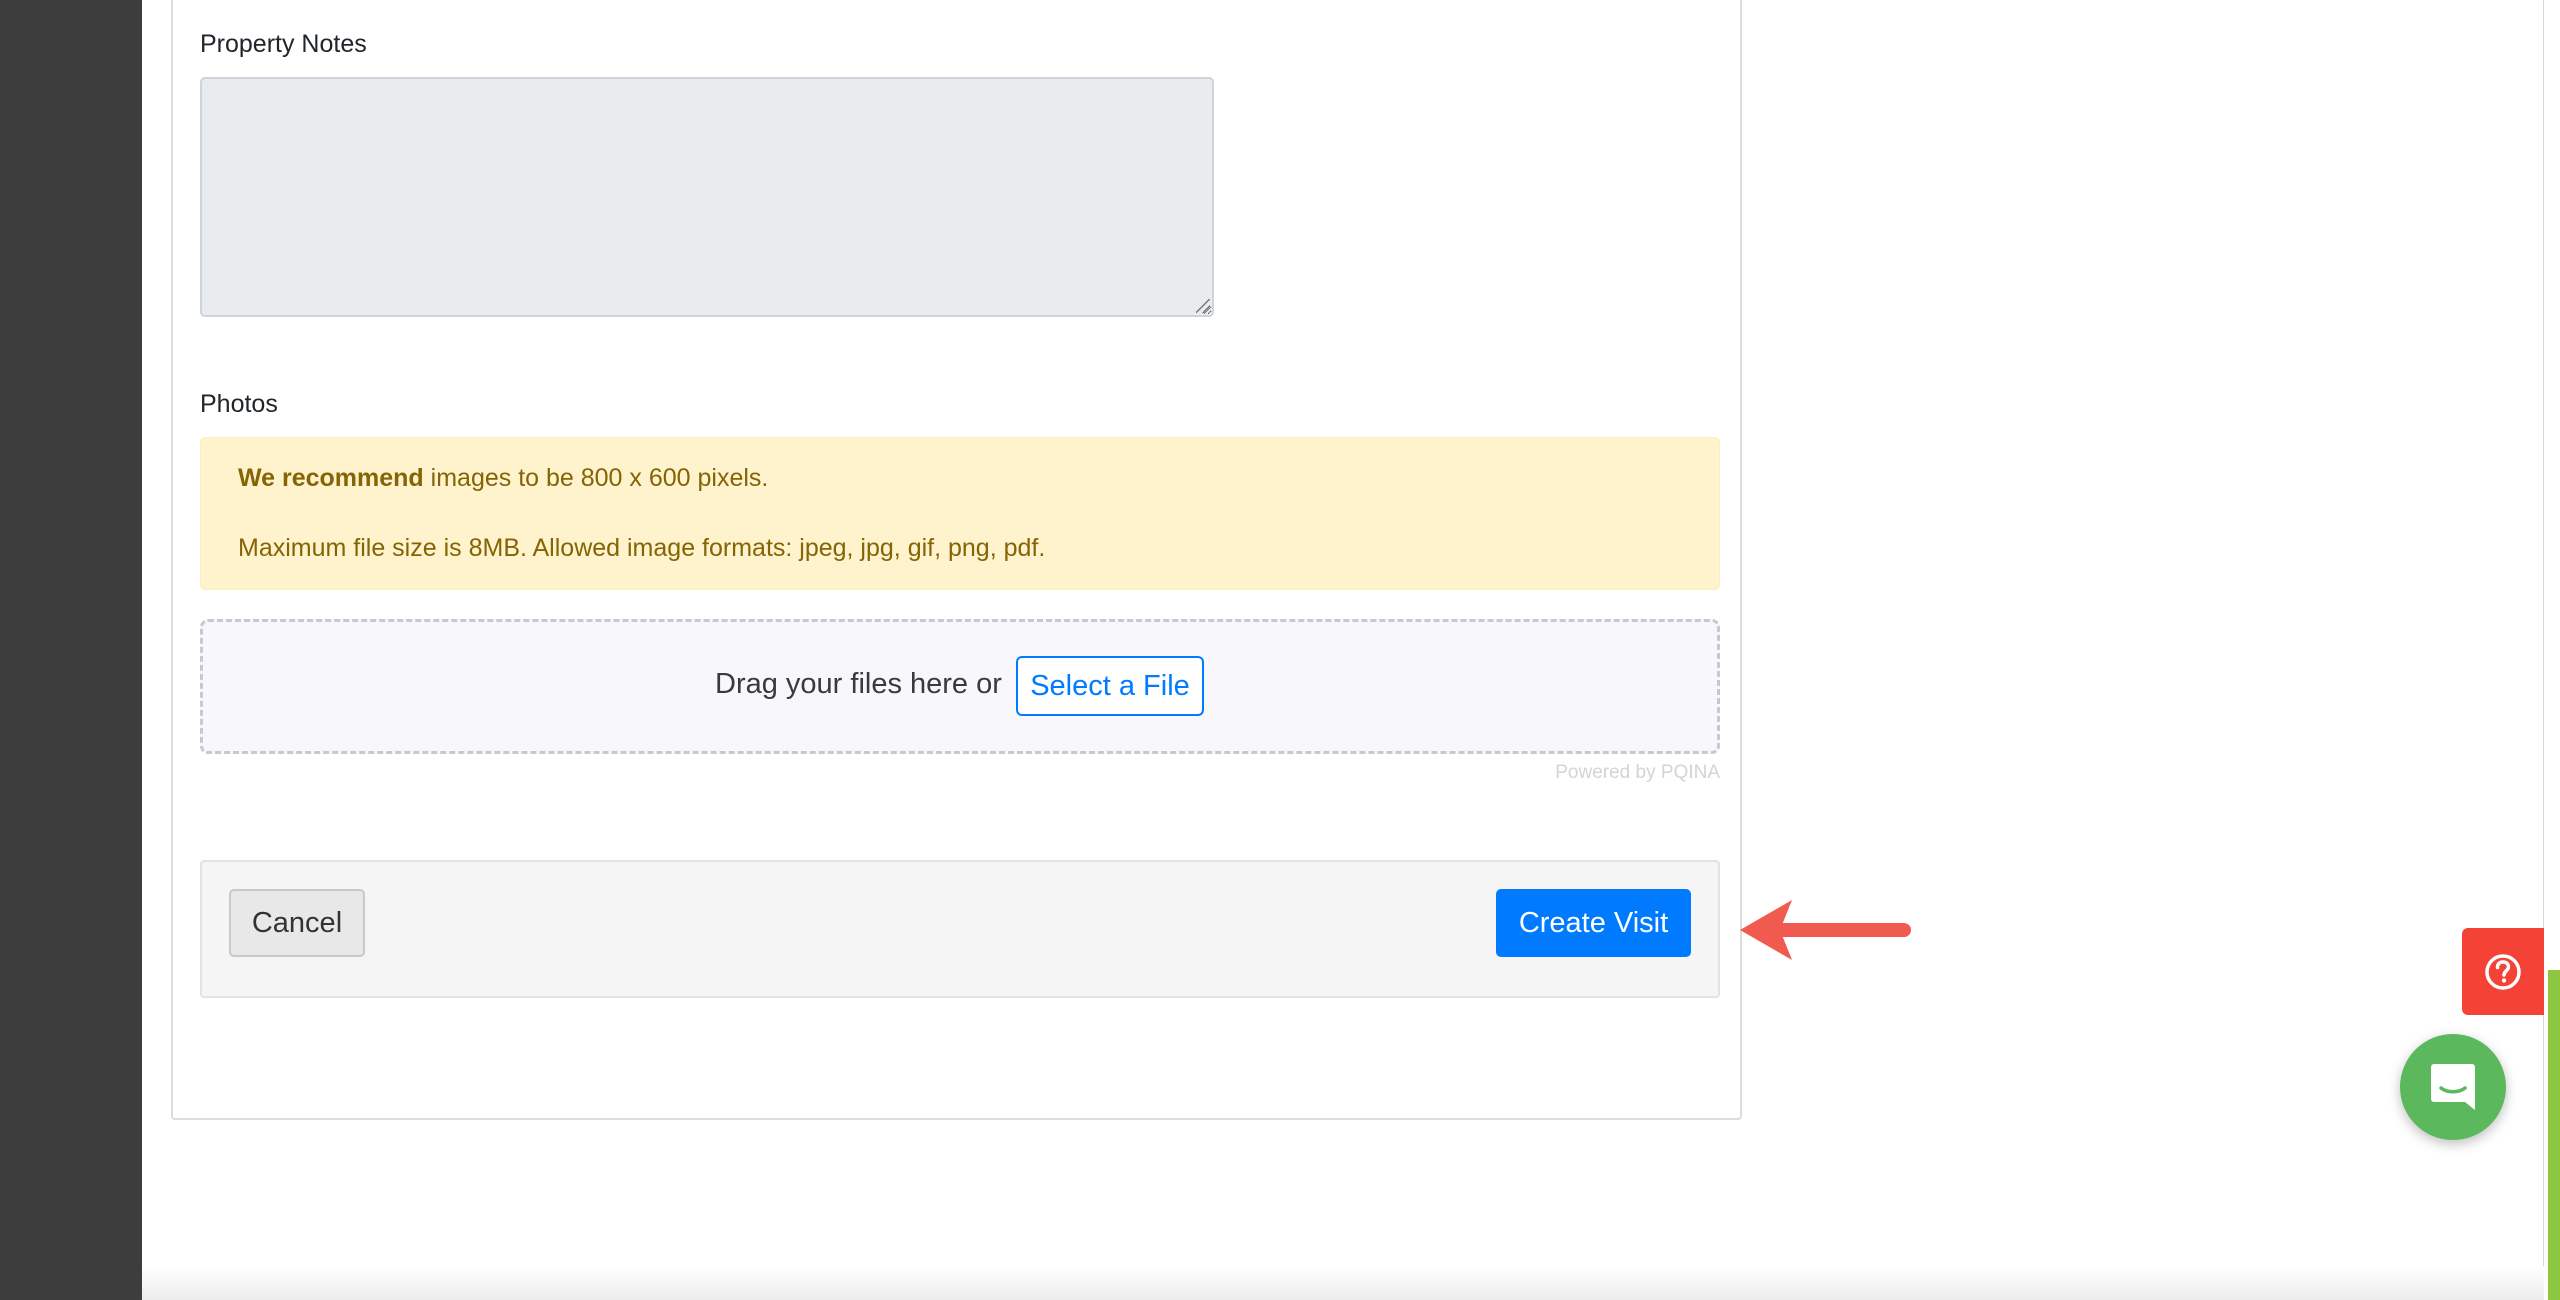  I want to click on chat-launcher-button, so click(2453, 1087).